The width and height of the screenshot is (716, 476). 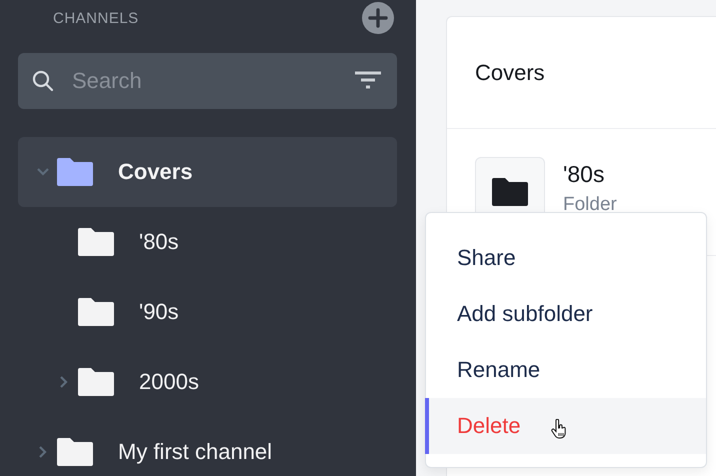 I want to click on tree-item: '80s, so click(x=207, y=242).